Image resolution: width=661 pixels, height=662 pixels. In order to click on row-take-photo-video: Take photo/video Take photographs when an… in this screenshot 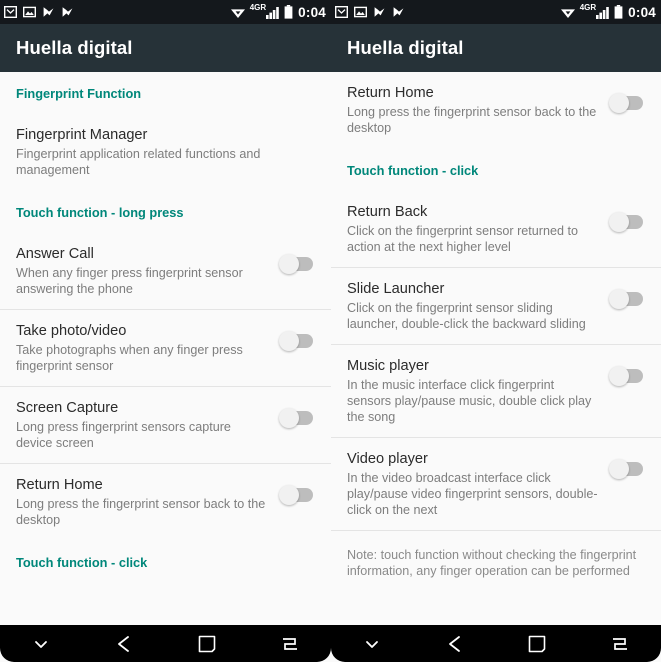, I will do `click(165, 348)`.